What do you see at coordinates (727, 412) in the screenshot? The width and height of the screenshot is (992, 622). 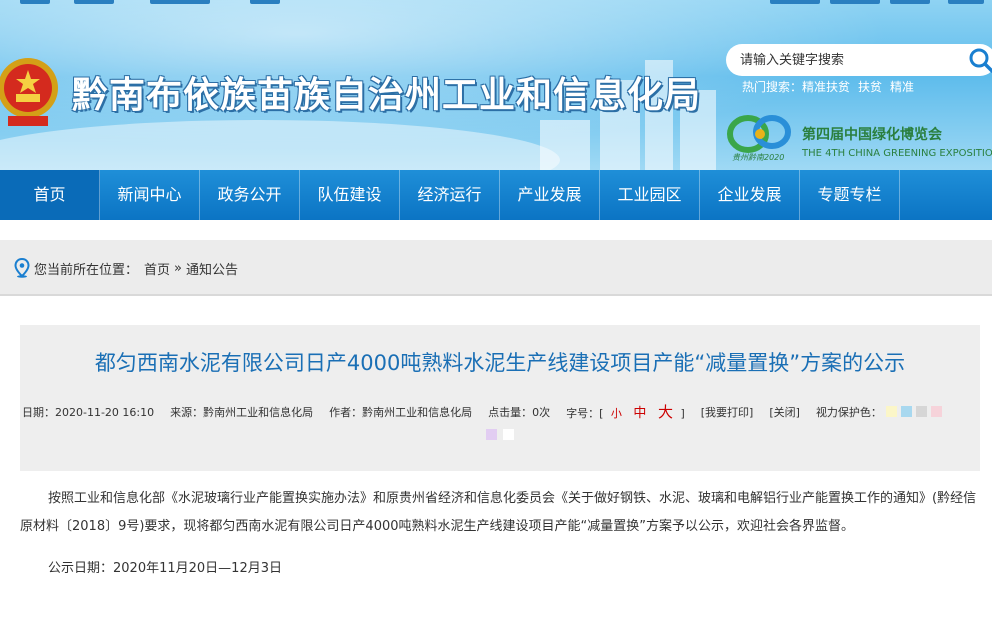 I see `print-button: [我要打印]` at bounding box center [727, 412].